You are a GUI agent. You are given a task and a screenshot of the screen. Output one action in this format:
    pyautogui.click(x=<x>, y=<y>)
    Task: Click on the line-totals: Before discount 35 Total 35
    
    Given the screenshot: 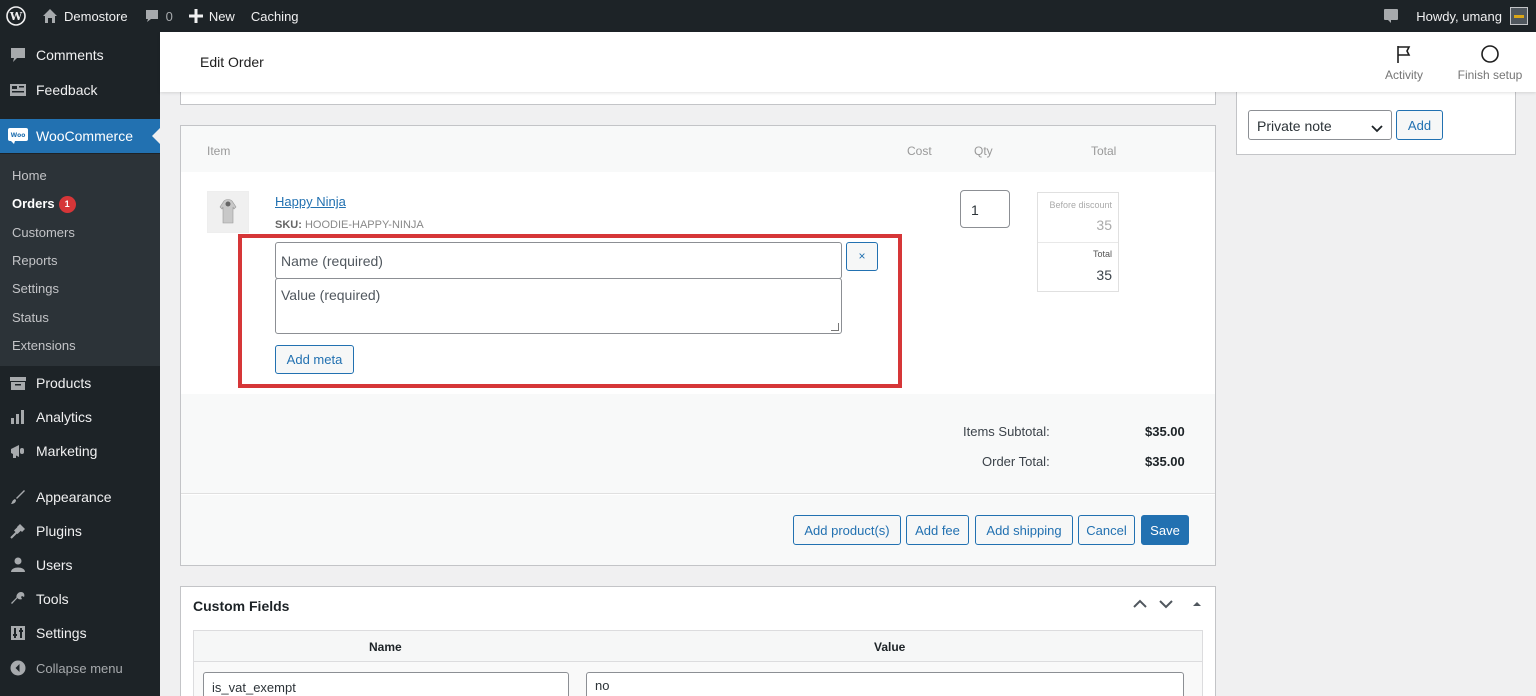 What is the action you would take?
    pyautogui.click(x=1078, y=242)
    